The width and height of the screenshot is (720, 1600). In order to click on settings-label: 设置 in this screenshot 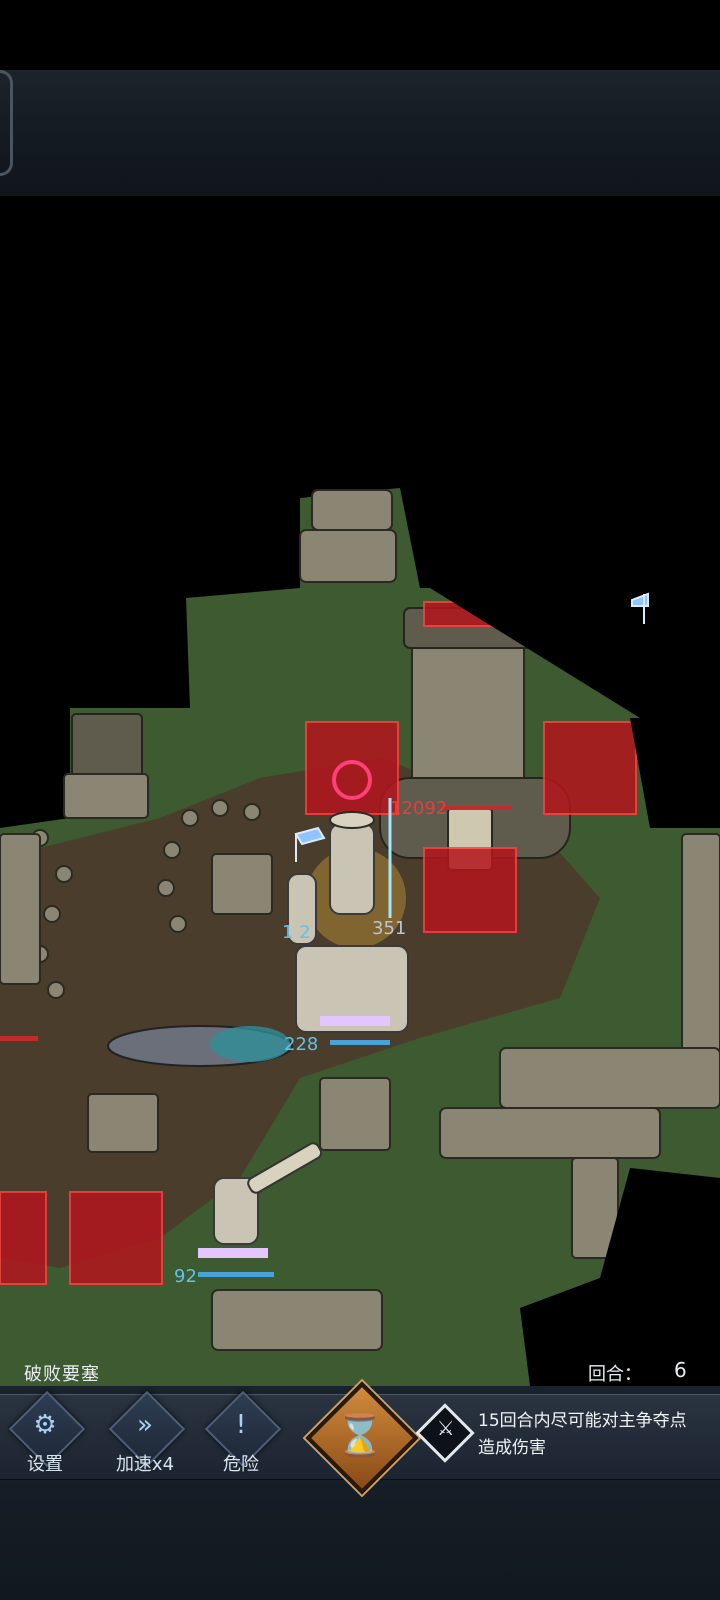, I will do `click(45, 1464)`.